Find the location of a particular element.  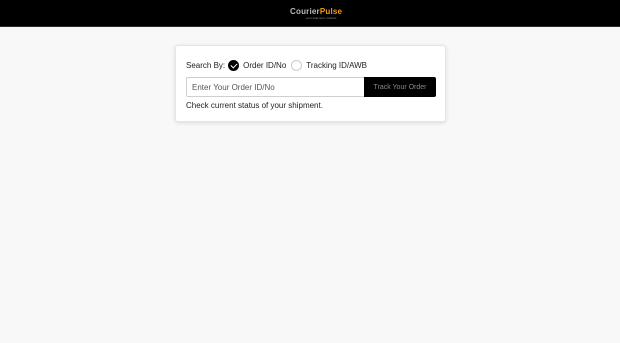

tracking-id-radio-label: Tracking ID/AWB is located at coordinates (336, 65).